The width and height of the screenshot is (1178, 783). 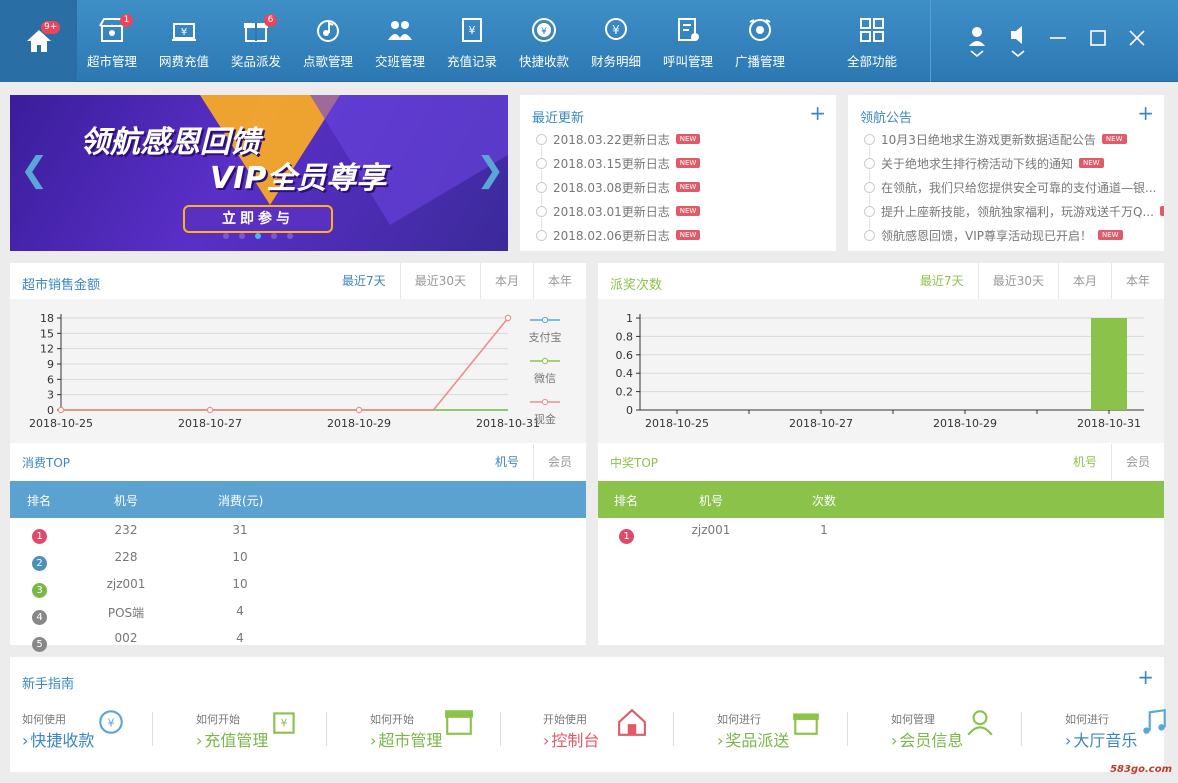 What do you see at coordinates (490, 170) in the screenshot?
I see `banner-next-arrow: ❯` at bounding box center [490, 170].